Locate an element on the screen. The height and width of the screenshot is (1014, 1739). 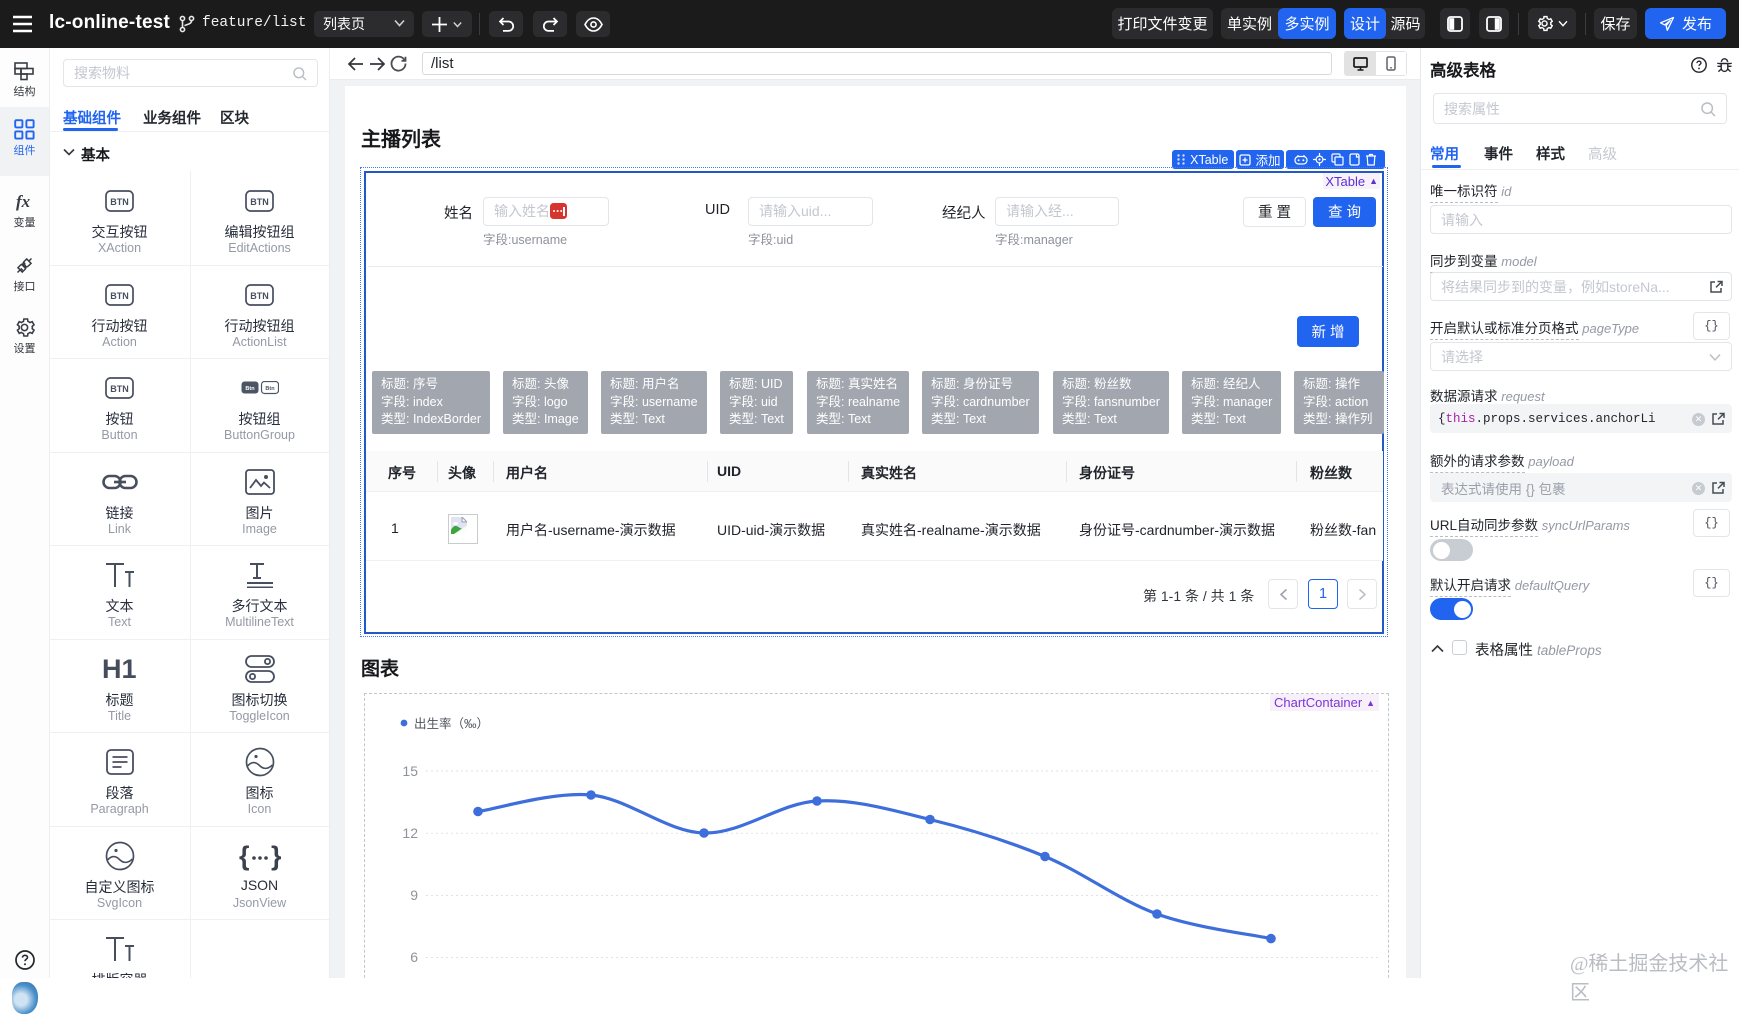
svg-text: 15 is located at coordinates (410, 771).